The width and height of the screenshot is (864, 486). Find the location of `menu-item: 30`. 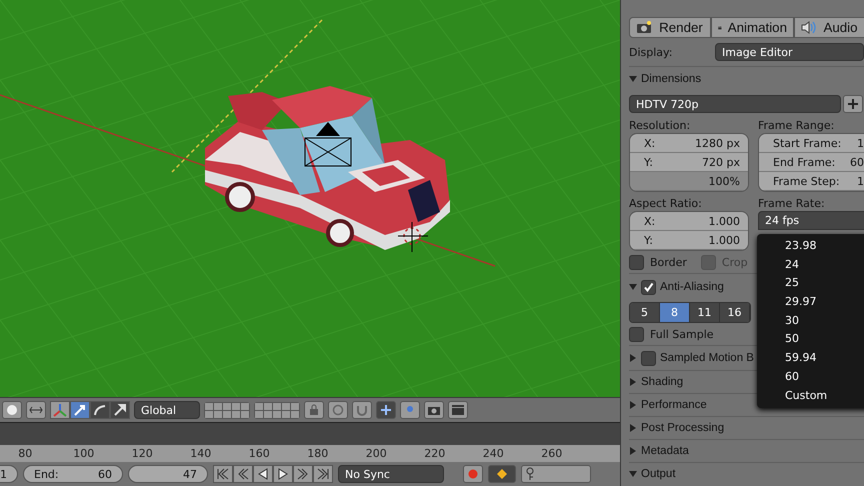

menu-item: 30 is located at coordinates (810, 321).